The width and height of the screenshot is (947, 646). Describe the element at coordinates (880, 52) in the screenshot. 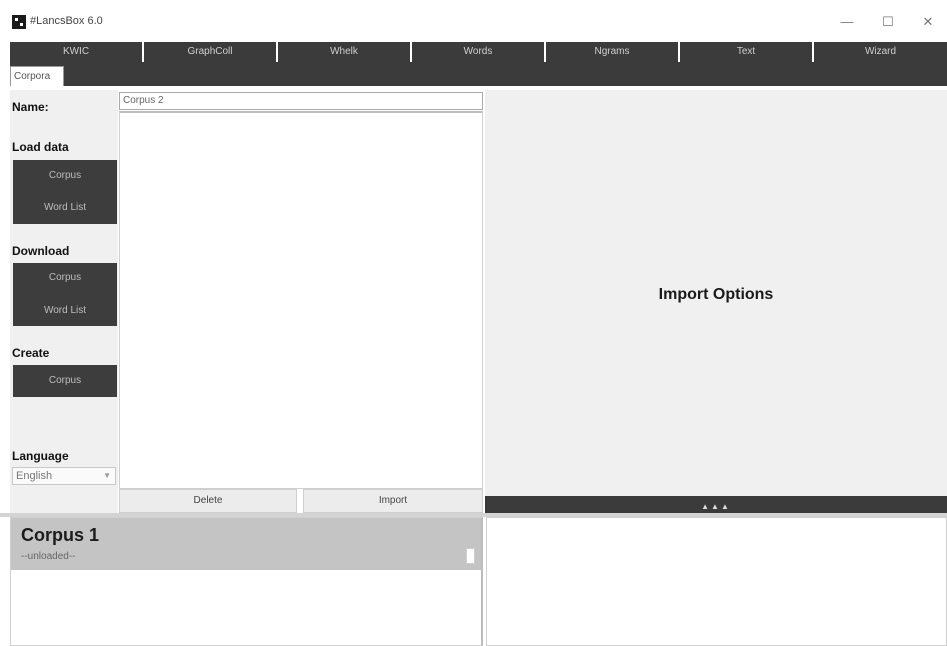

I see `tab-wizard: Wizard` at that location.